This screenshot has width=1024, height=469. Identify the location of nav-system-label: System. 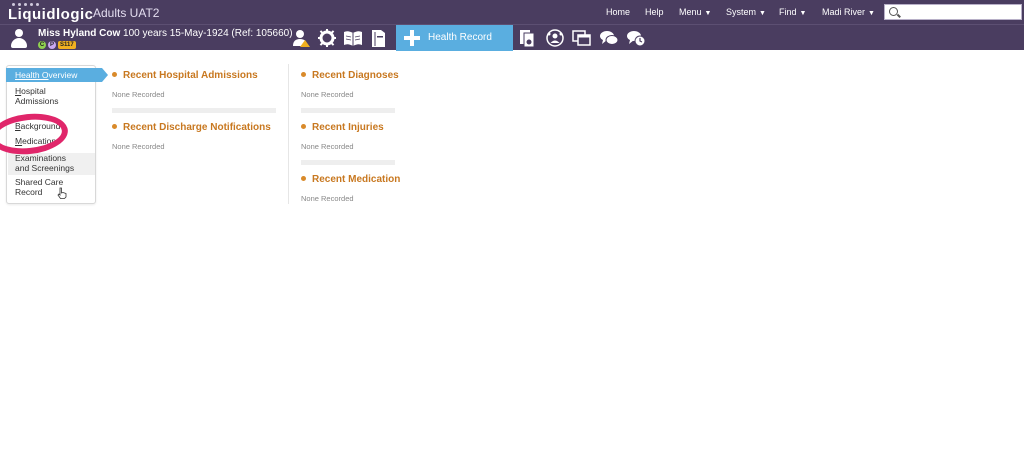
(741, 12).